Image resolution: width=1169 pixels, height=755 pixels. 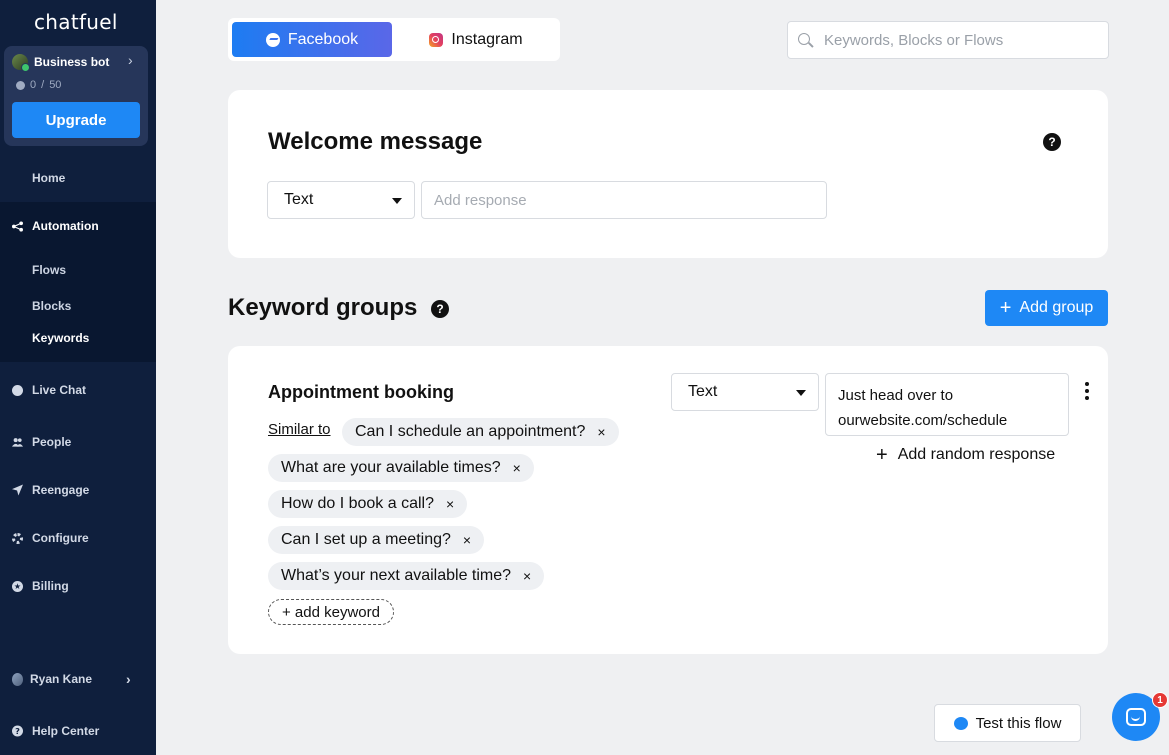 I want to click on similar-to-label: Similar to, so click(x=299, y=429).